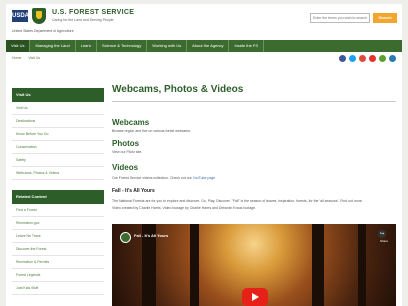  What do you see at coordinates (372, 58) in the screenshot?
I see `pinterest-icon` at bounding box center [372, 58].